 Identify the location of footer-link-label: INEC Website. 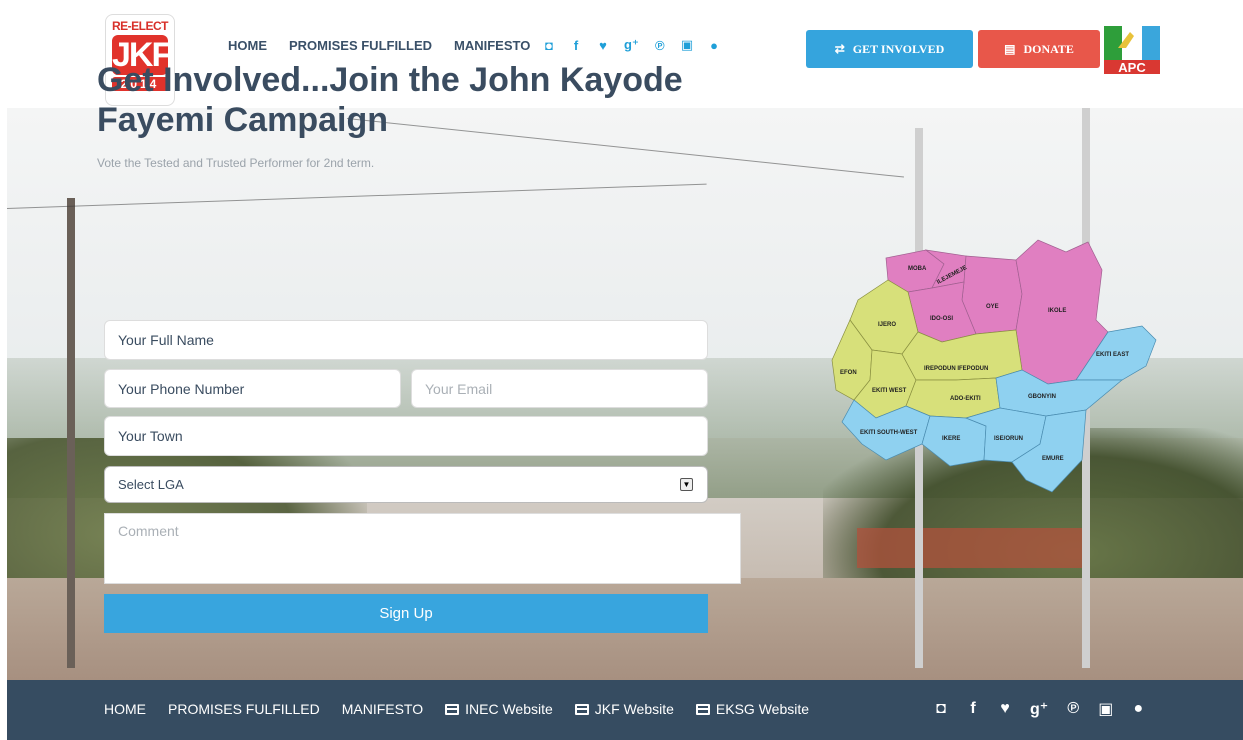
(509, 709).